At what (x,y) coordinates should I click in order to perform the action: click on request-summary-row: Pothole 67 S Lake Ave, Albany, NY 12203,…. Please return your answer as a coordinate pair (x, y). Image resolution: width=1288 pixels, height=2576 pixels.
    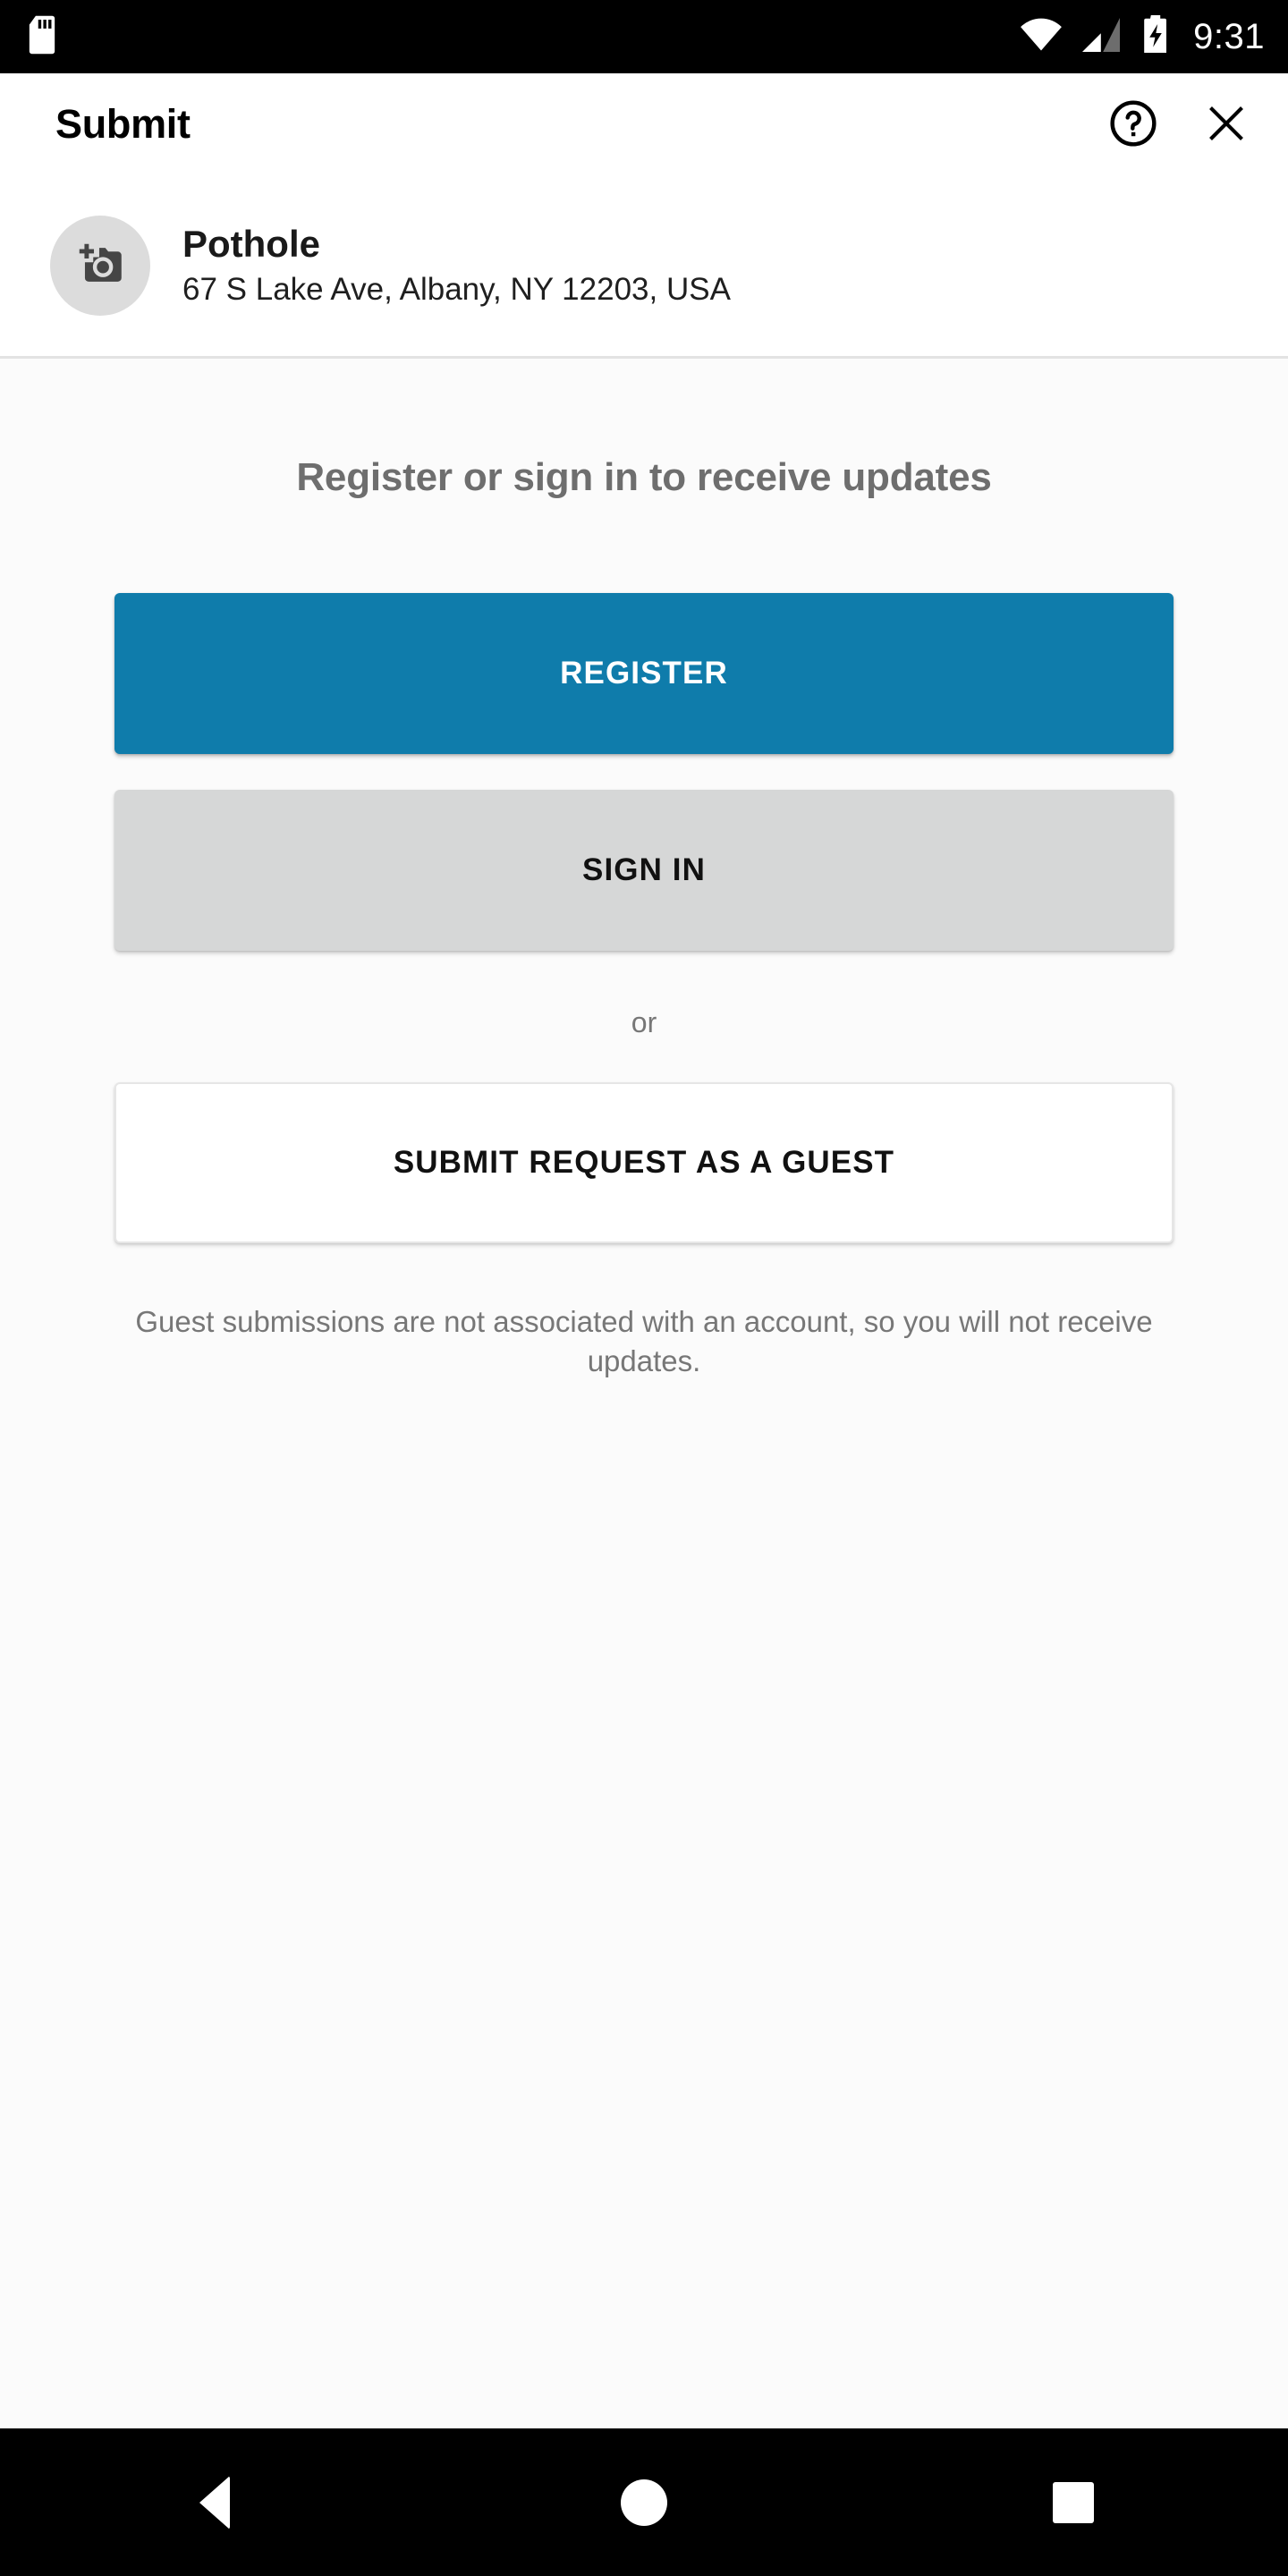
    Looking at the image, I should click on (644, 265).